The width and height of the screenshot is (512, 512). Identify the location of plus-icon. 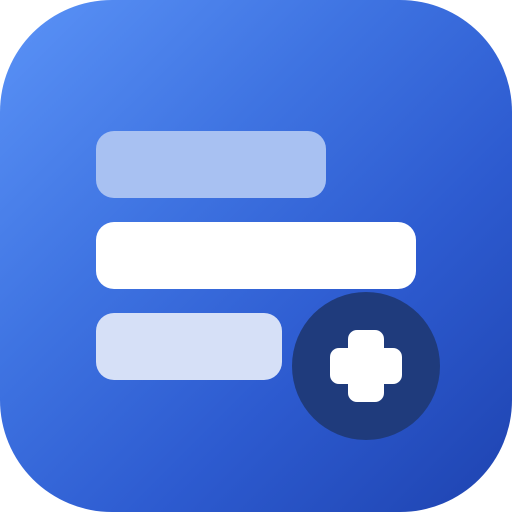
(366, 366).